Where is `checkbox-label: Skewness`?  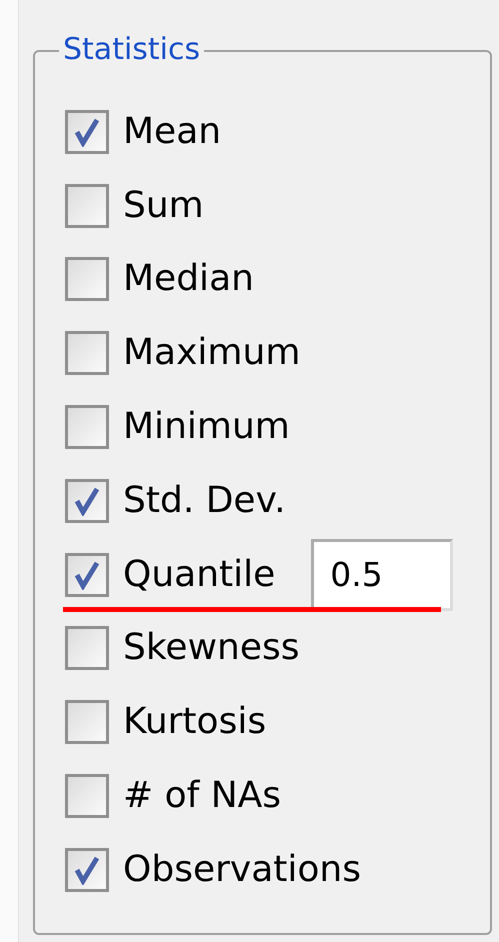
checkbox-label: Skewness is located at coordinates (211, 648).